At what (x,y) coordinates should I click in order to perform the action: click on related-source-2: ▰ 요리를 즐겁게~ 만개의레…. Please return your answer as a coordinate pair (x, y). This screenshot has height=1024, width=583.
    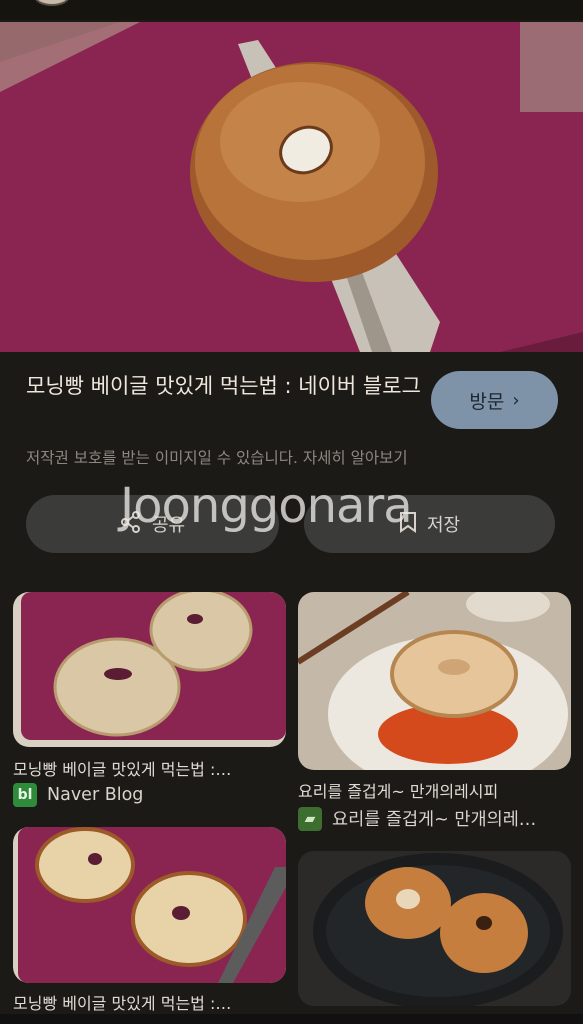
    Looking at the image, I should click on (417, 818).